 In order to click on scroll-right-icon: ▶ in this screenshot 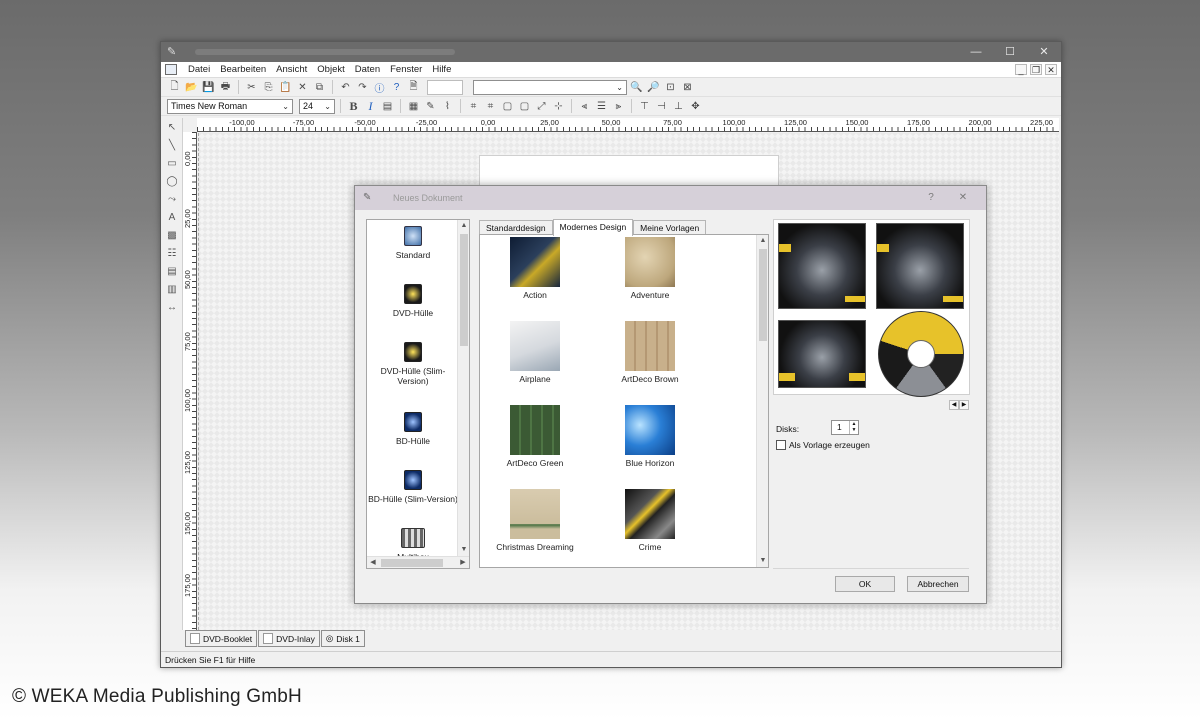, I will do `click(463, 563)`.